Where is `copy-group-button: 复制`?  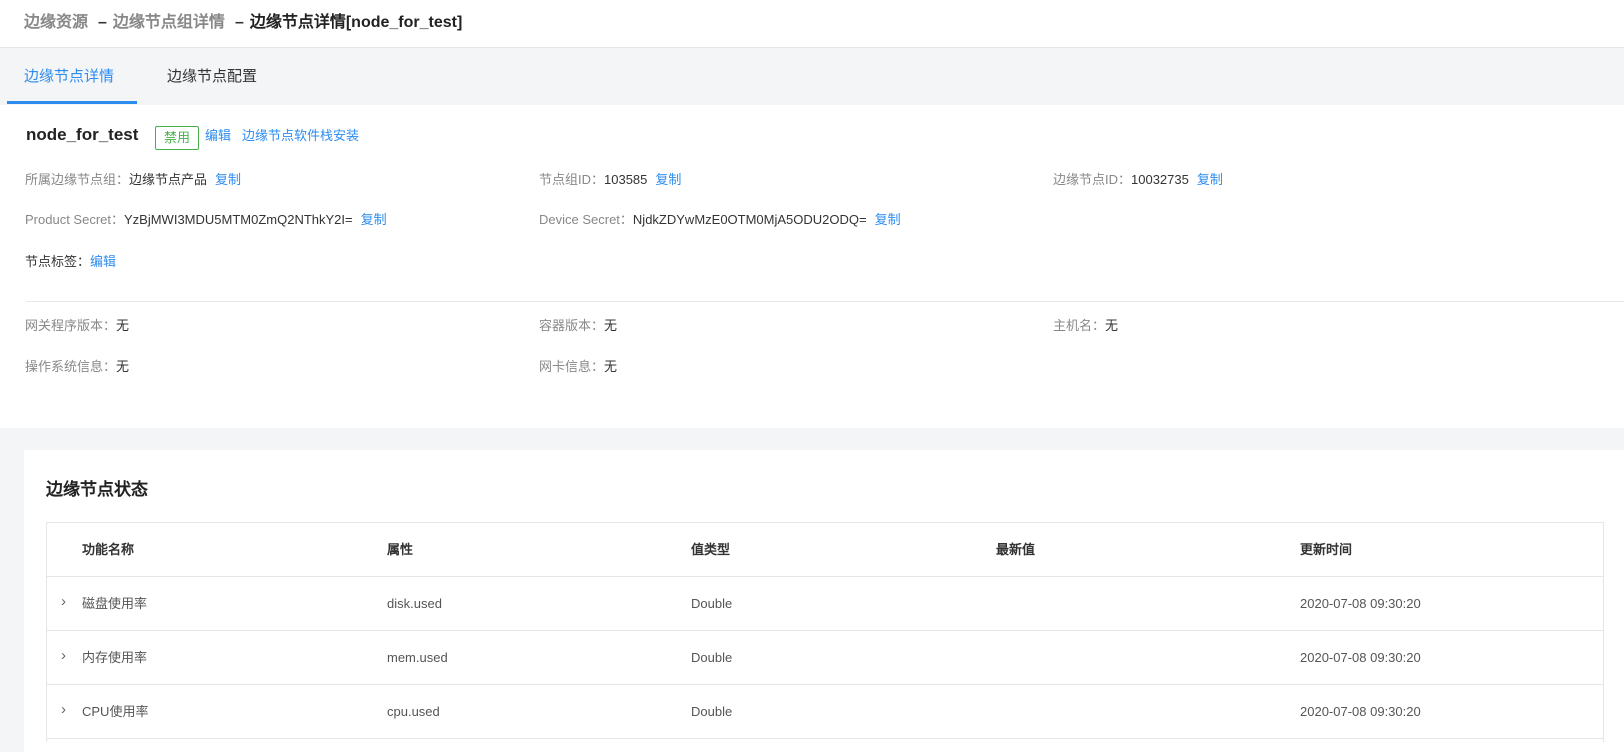
copy-group-button: 复制 is located at coordinates (228, 179).